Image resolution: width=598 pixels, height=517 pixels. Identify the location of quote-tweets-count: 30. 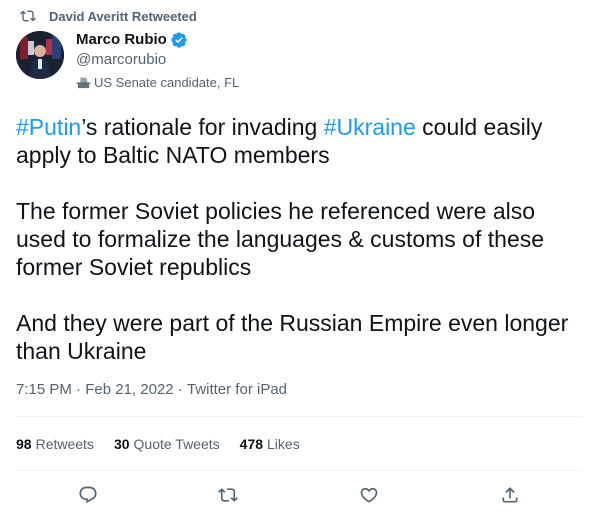
(121, 444).